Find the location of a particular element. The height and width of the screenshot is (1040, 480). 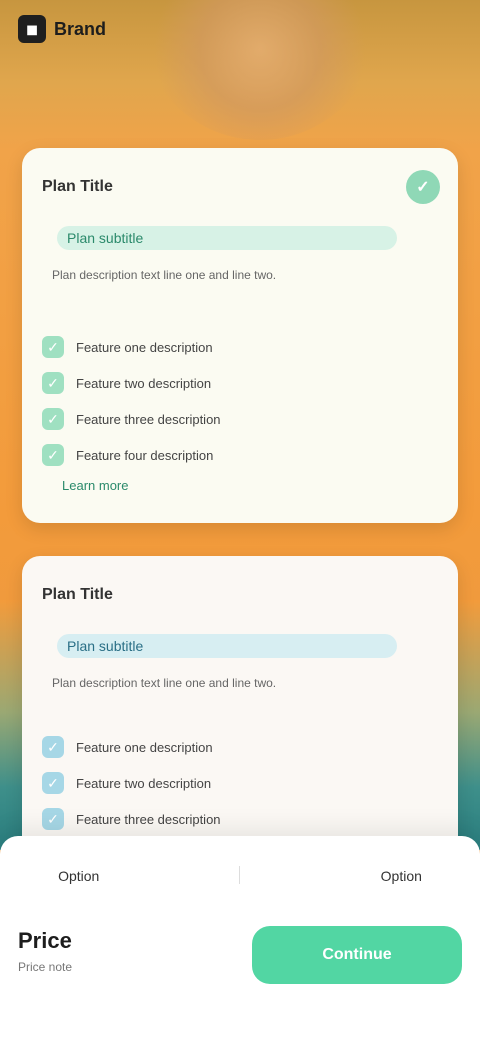

tab-option-2: Option is located at coordinates (401, 876).